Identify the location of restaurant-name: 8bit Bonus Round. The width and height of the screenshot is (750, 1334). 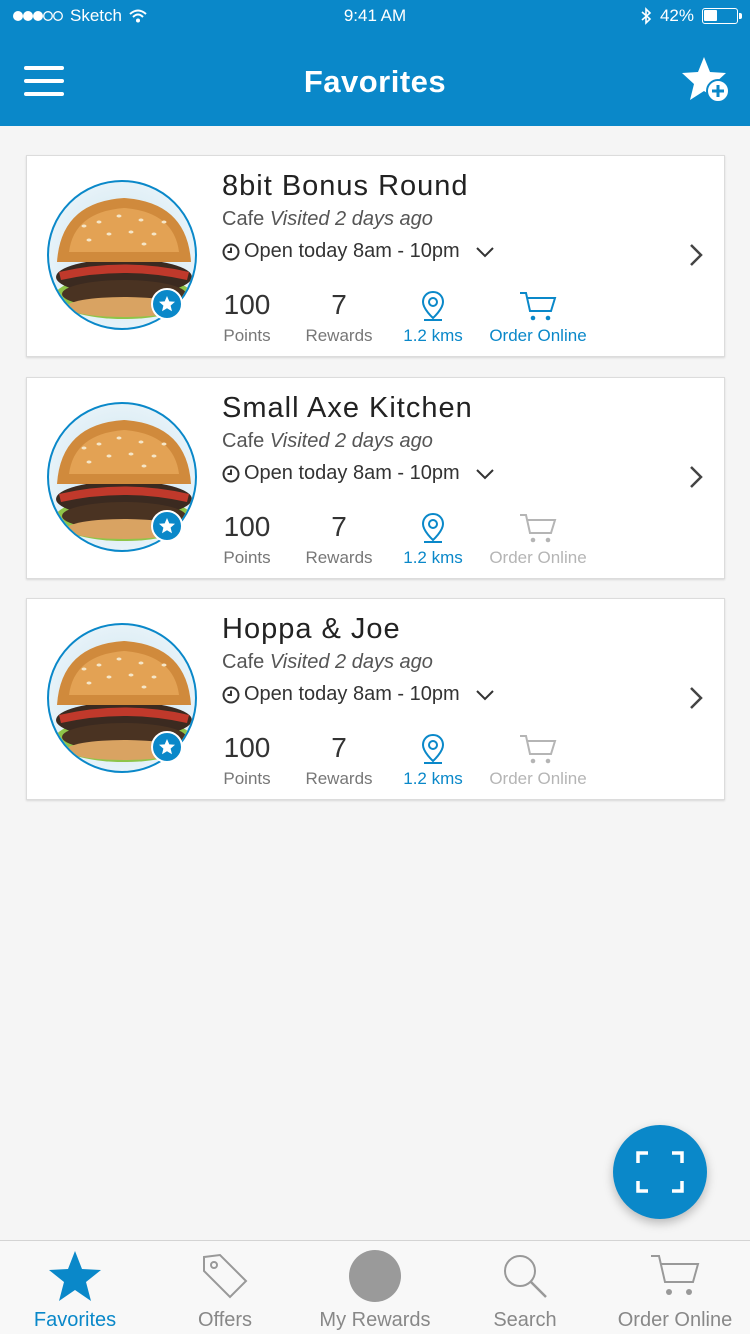
(345, 186).